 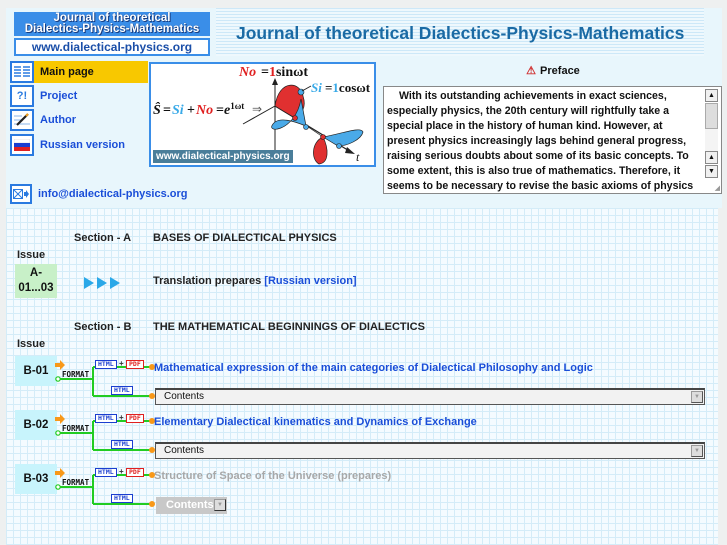 What do you see at coordinates (36, 273) in the screenshot?
I see `issue-id-line1: A-` at bounding box center [36, 273].